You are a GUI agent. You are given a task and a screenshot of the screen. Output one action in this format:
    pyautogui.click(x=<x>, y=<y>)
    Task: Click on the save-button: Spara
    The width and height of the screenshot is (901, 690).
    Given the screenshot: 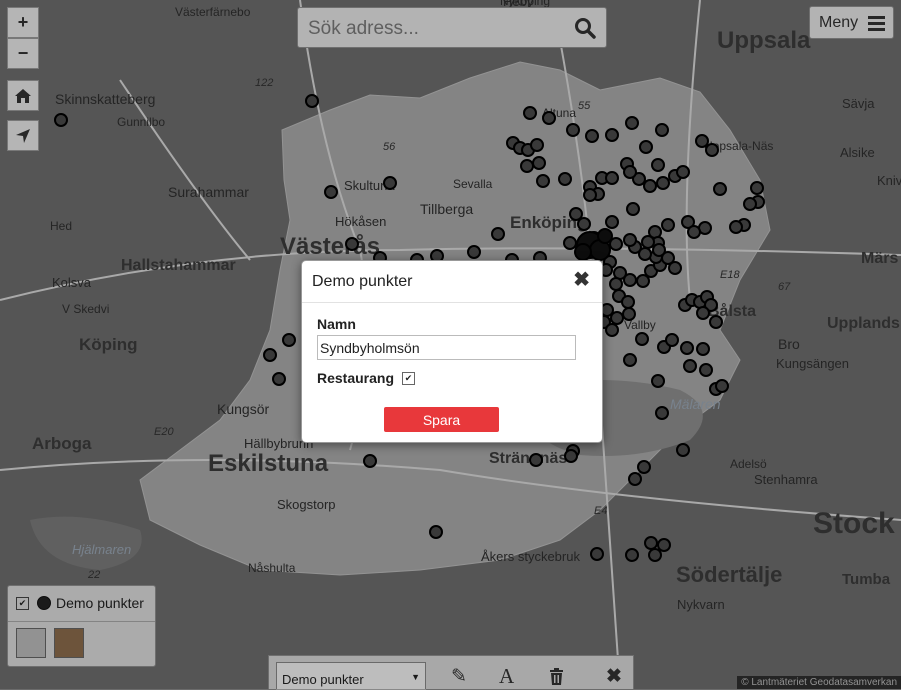 What is the action you would take?
    pyautogui.click(x=441, y=419)
    